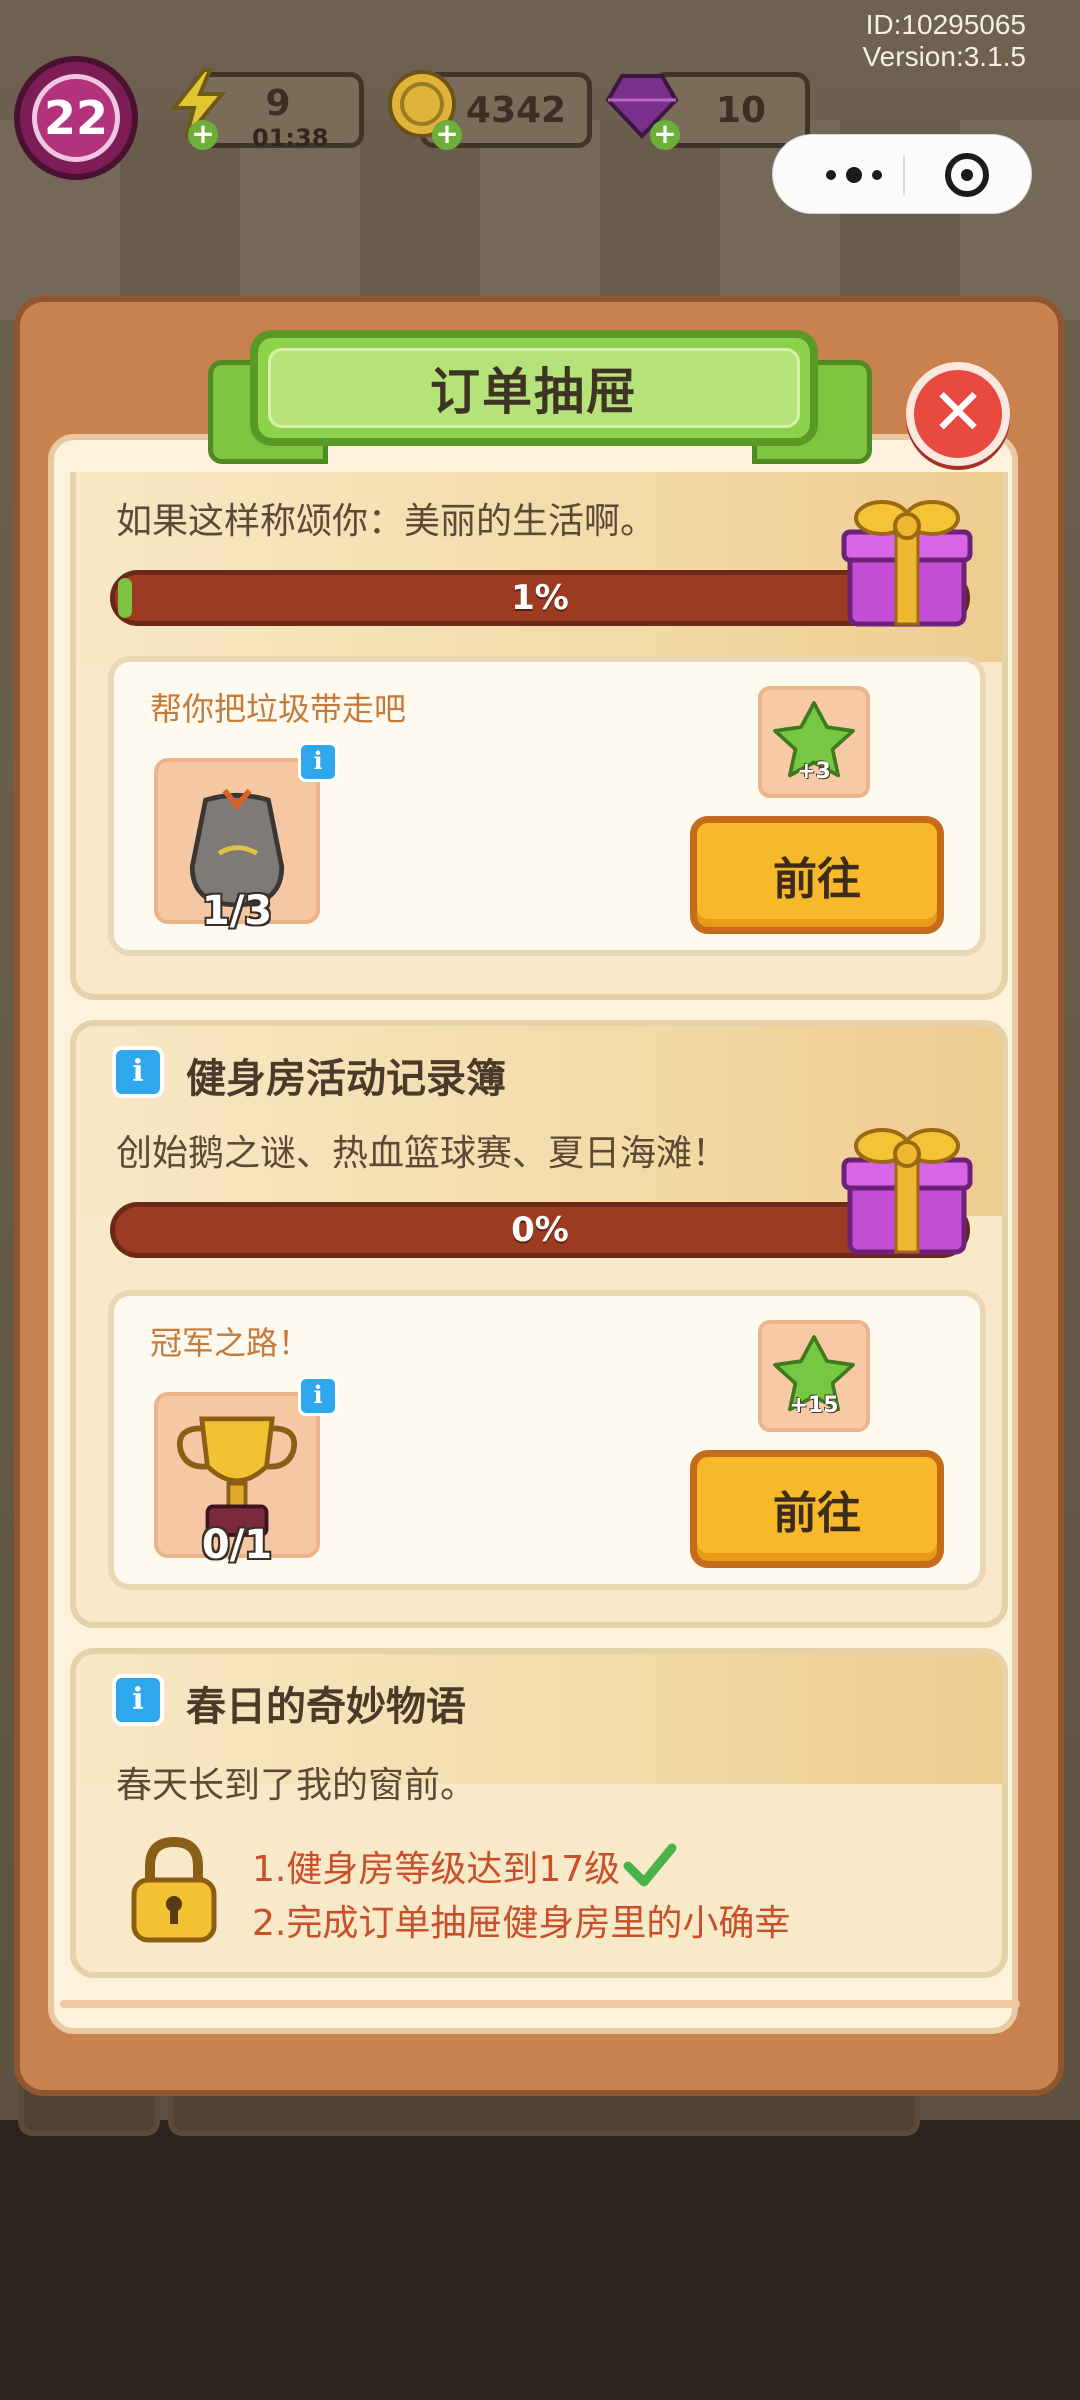  What do you see at coordinates (422, 1153) in the screenshot?
I see `section-description: 创始鹅之谜、热血篮球赛、夏日海滩！` at bounding box center [422, 1153].